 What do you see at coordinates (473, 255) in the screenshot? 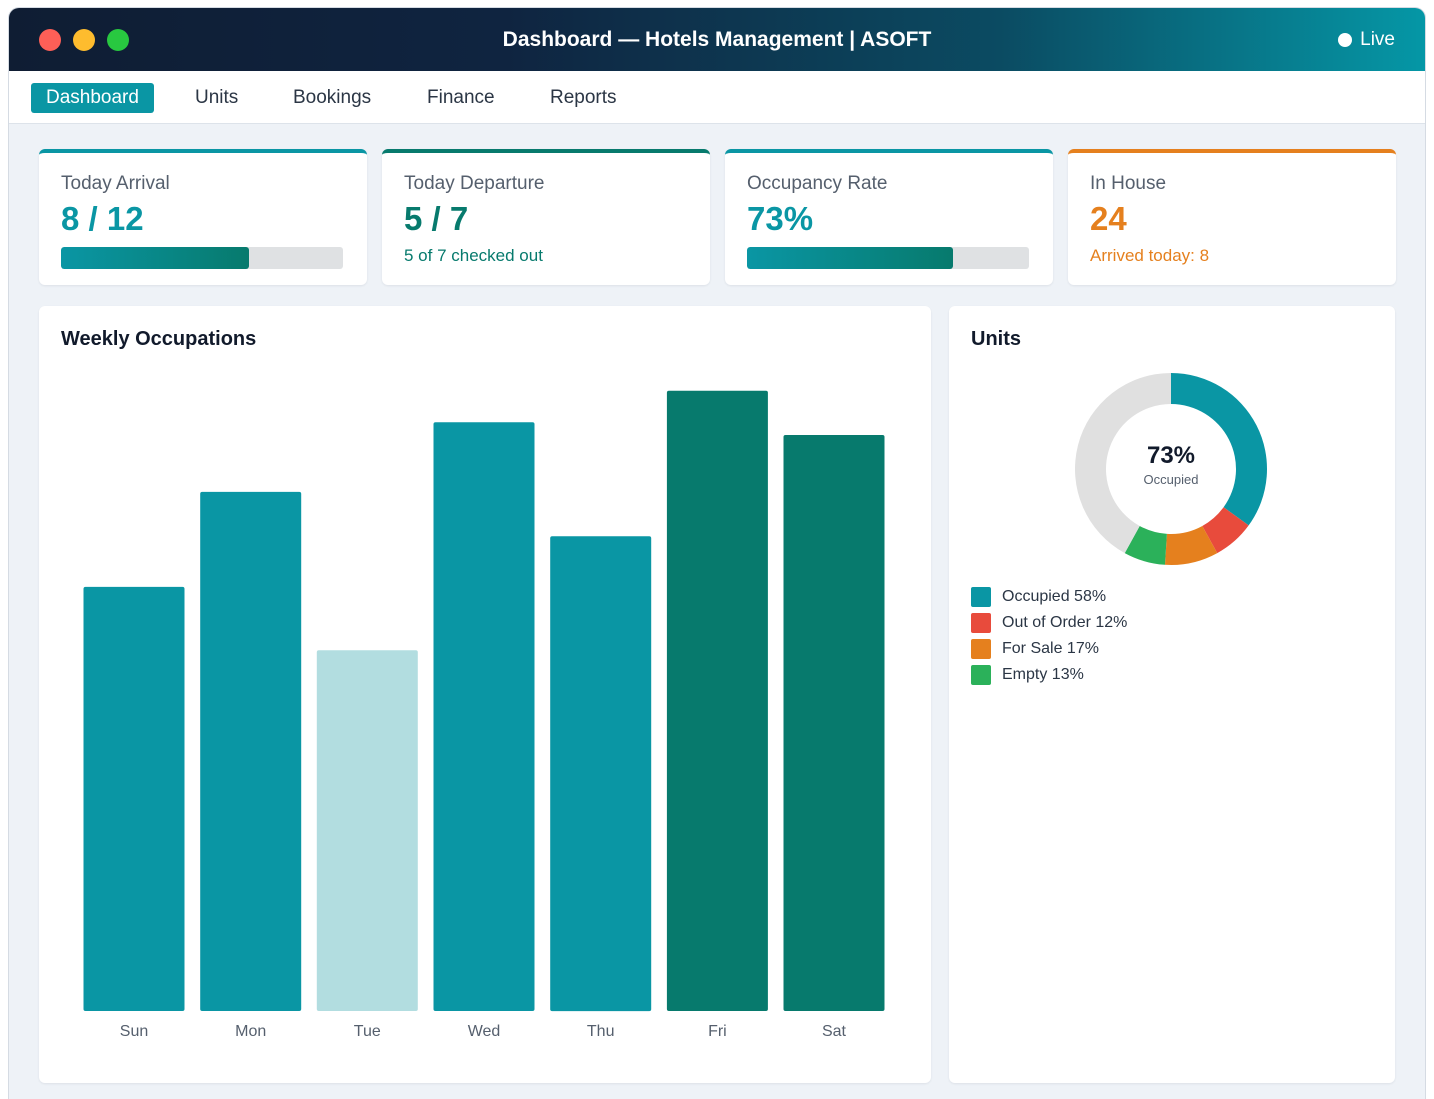
I see `kpi-subtext: 5 of 7 checked out` at bounding box center [473, 255].